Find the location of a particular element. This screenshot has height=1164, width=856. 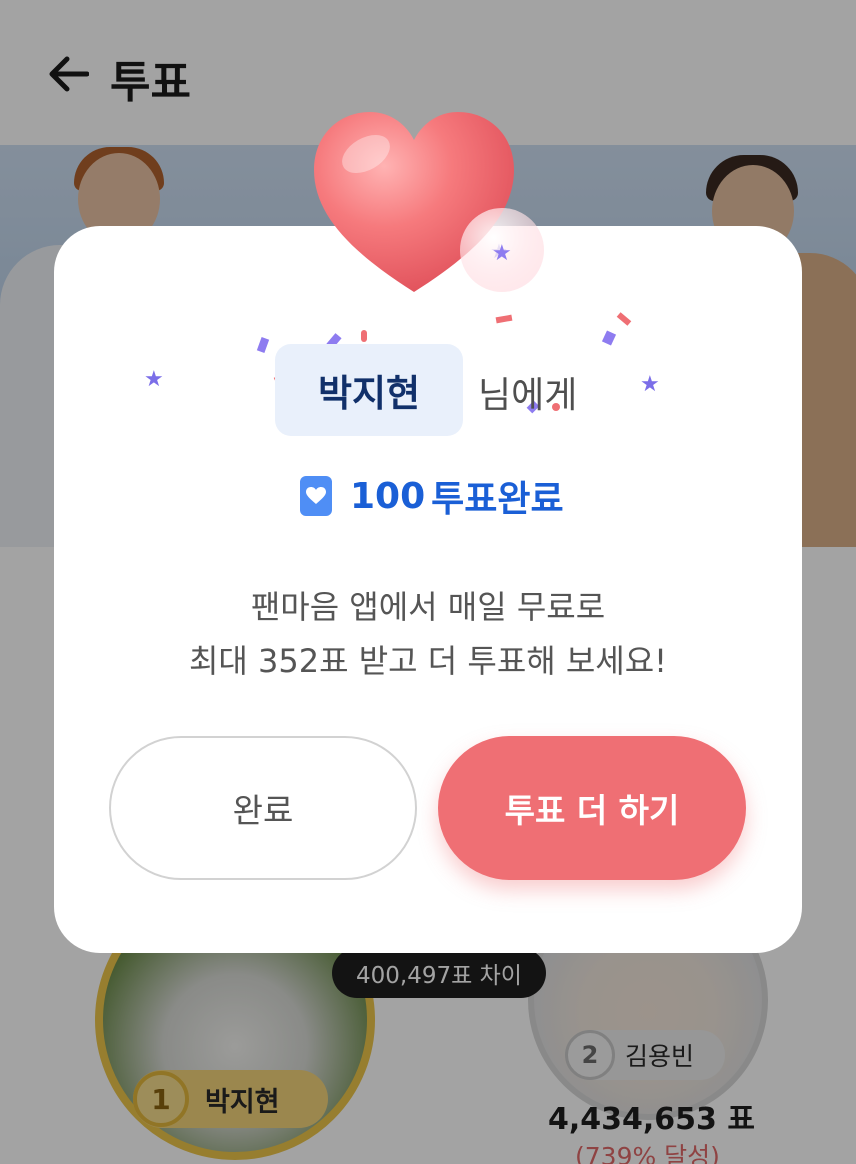

recipient-name-pill: 박지현 is located at coordinates (369, 390).